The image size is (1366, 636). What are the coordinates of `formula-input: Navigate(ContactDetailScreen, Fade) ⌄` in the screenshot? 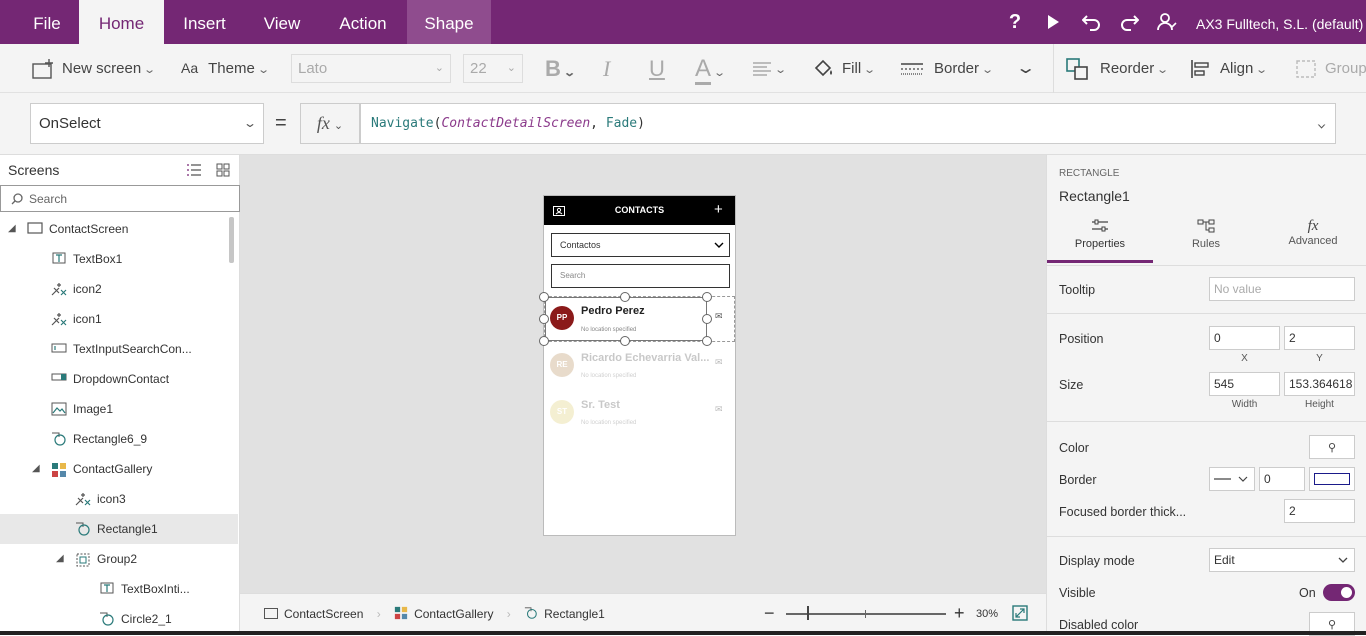 It's located at (848, 123).